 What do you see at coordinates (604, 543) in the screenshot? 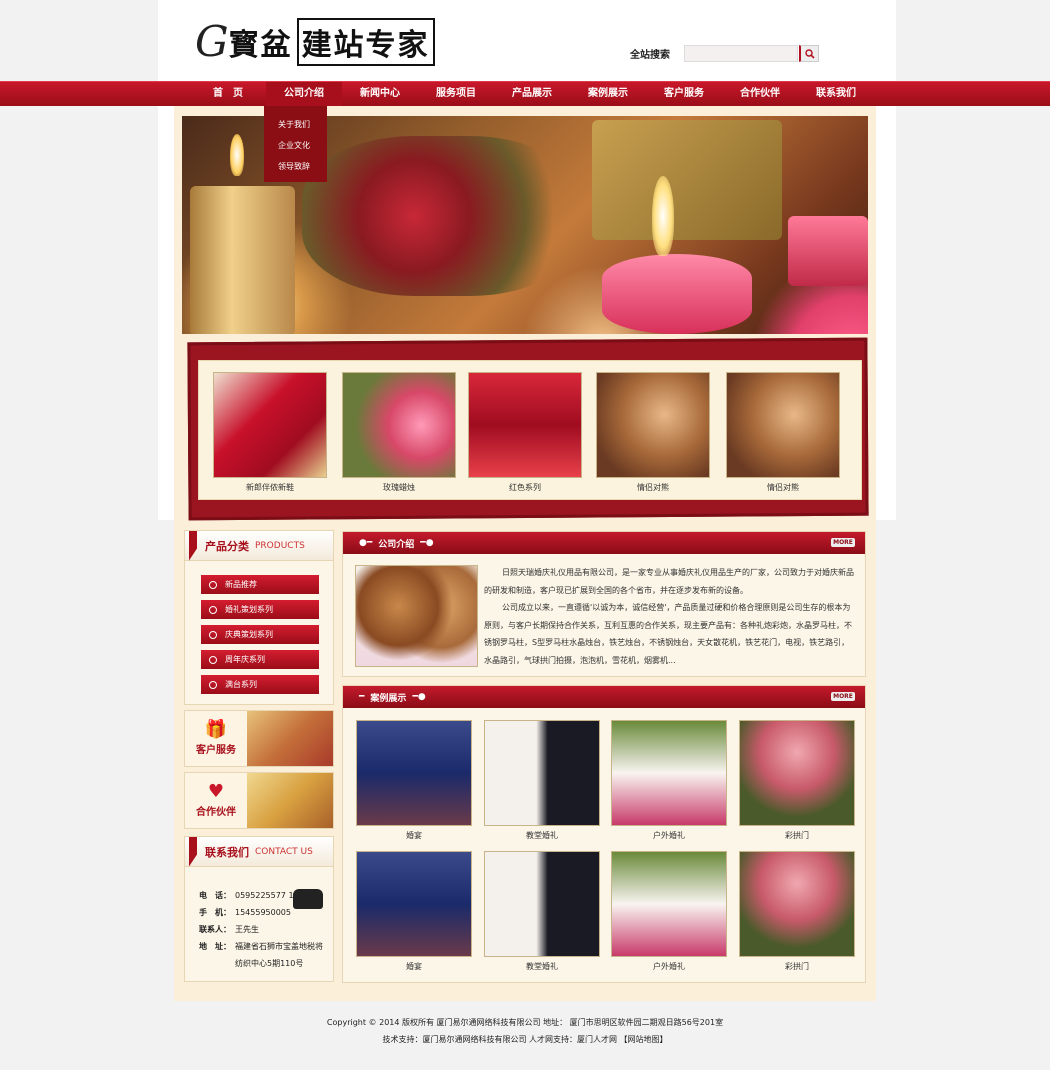
I see `about-header: ●━ 公司介绍 ━● MORE` at bounding box center [604, 543].